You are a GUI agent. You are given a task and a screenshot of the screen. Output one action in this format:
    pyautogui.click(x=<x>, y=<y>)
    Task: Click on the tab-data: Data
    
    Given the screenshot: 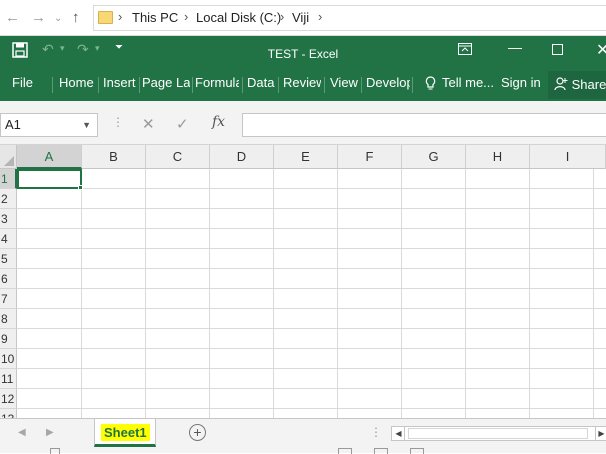 What is the action you would take?
    pyautogui.click(x=261, y=84)
    